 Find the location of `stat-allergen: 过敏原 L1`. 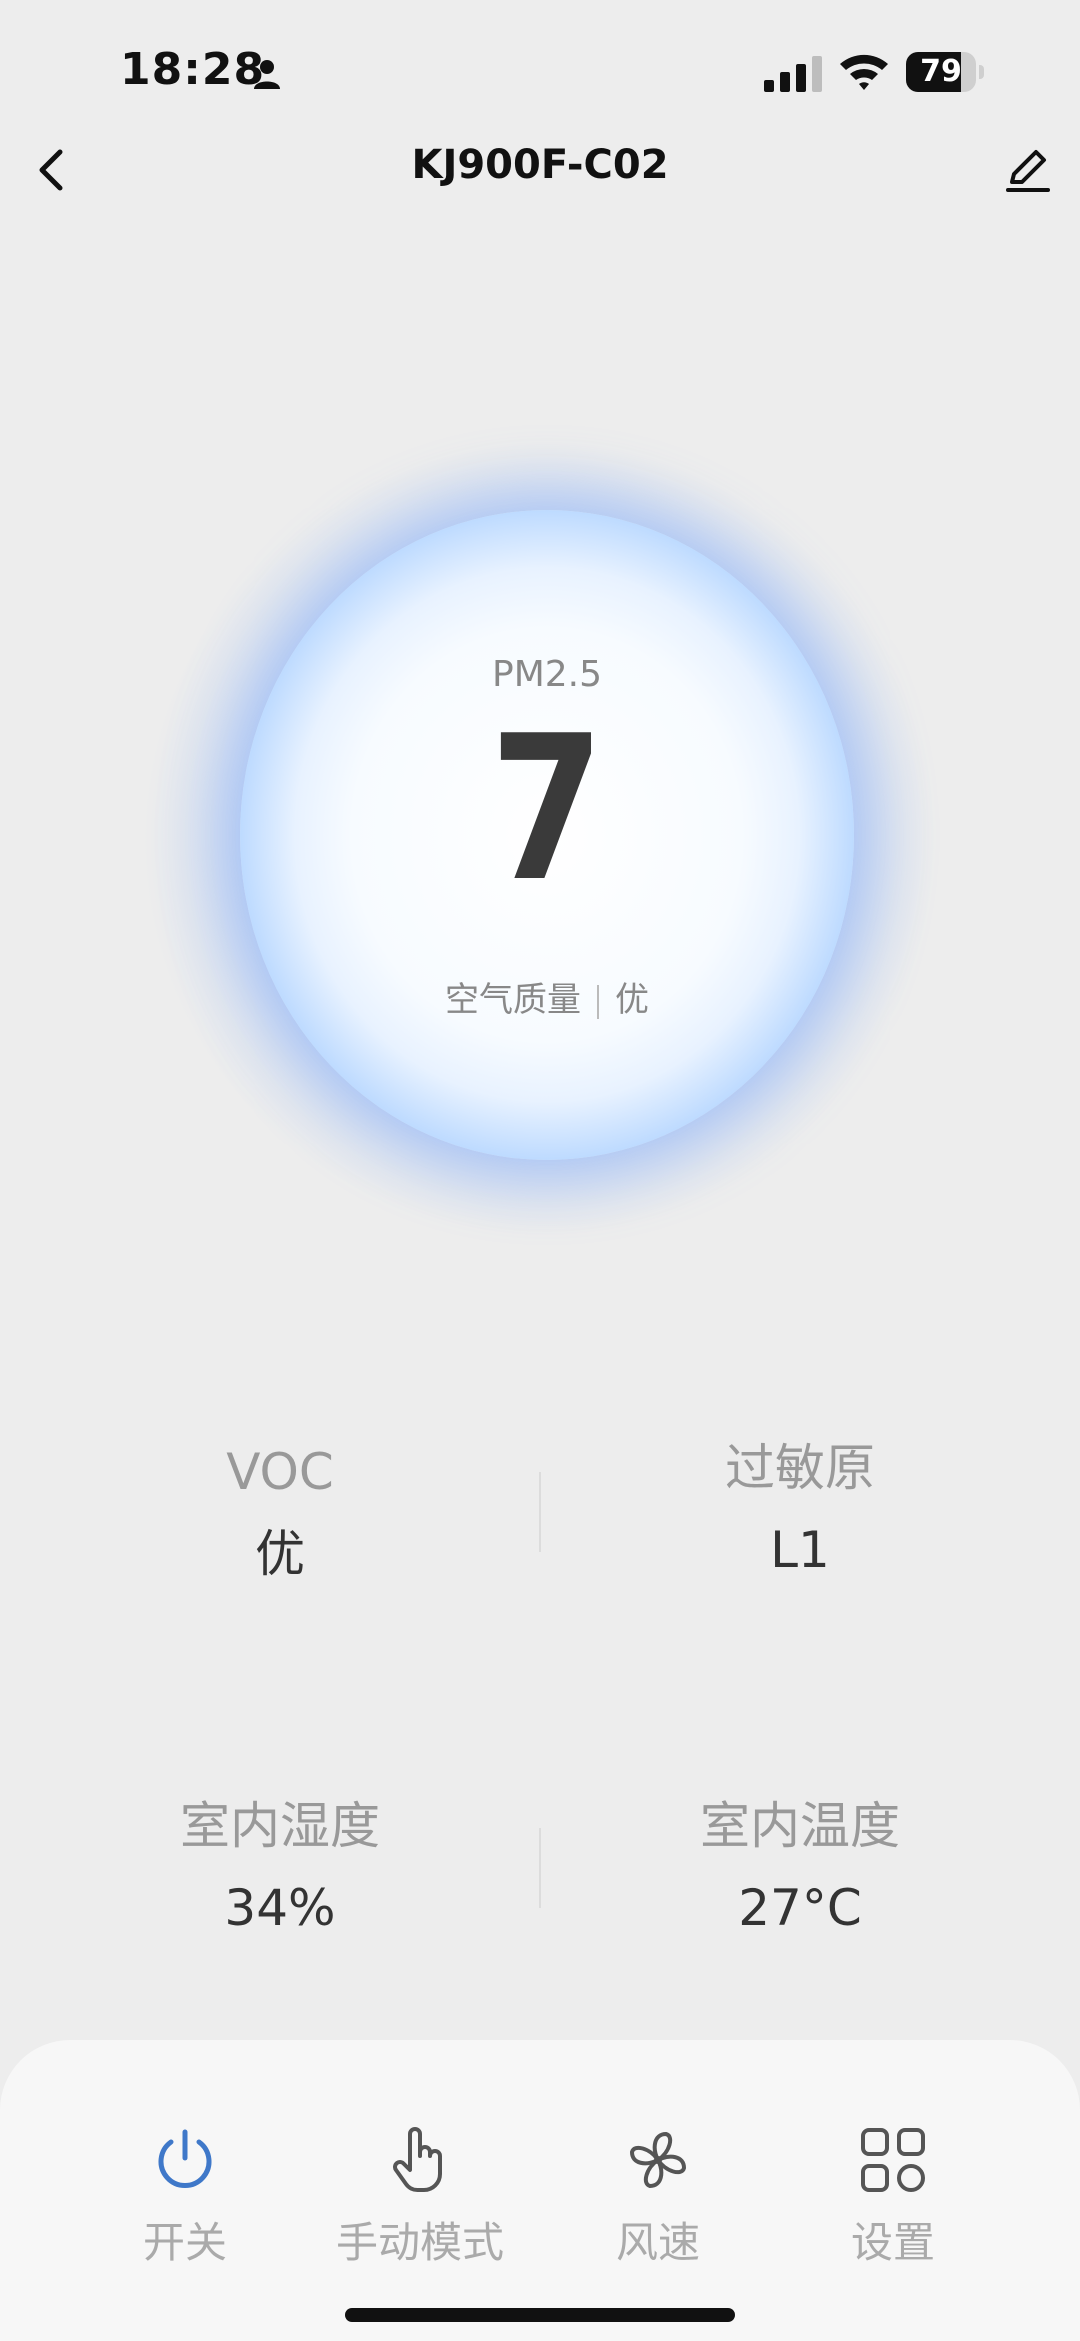

stat-allergen: 过敏原 L1 is located at coordinates (800, 1509).